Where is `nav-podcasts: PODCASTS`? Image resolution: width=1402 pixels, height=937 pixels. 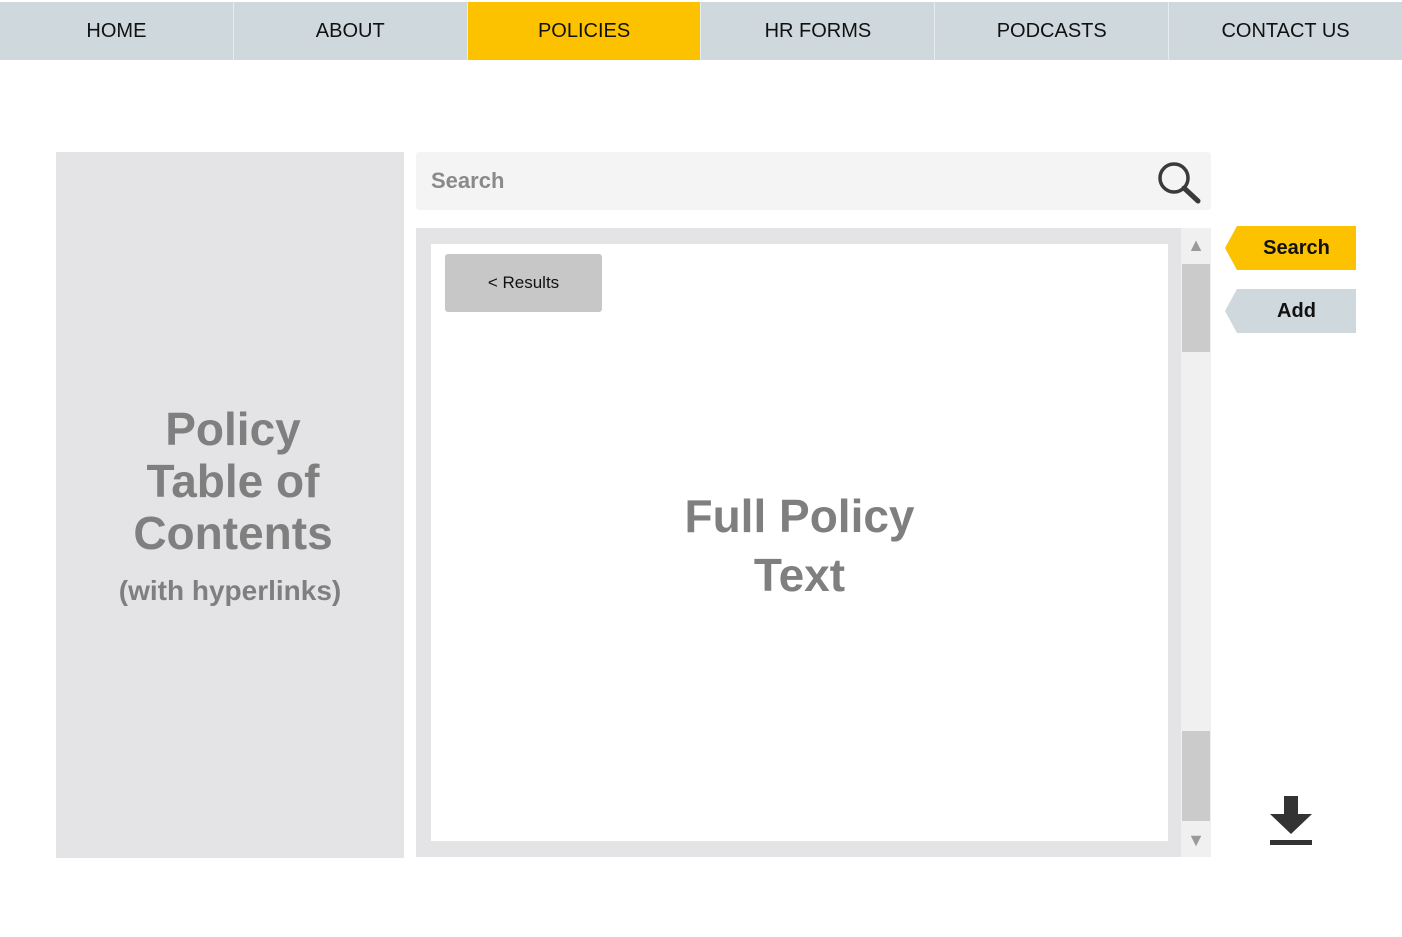
nav-podcasts: PODCASTS is located at coordinates (1052, 31).